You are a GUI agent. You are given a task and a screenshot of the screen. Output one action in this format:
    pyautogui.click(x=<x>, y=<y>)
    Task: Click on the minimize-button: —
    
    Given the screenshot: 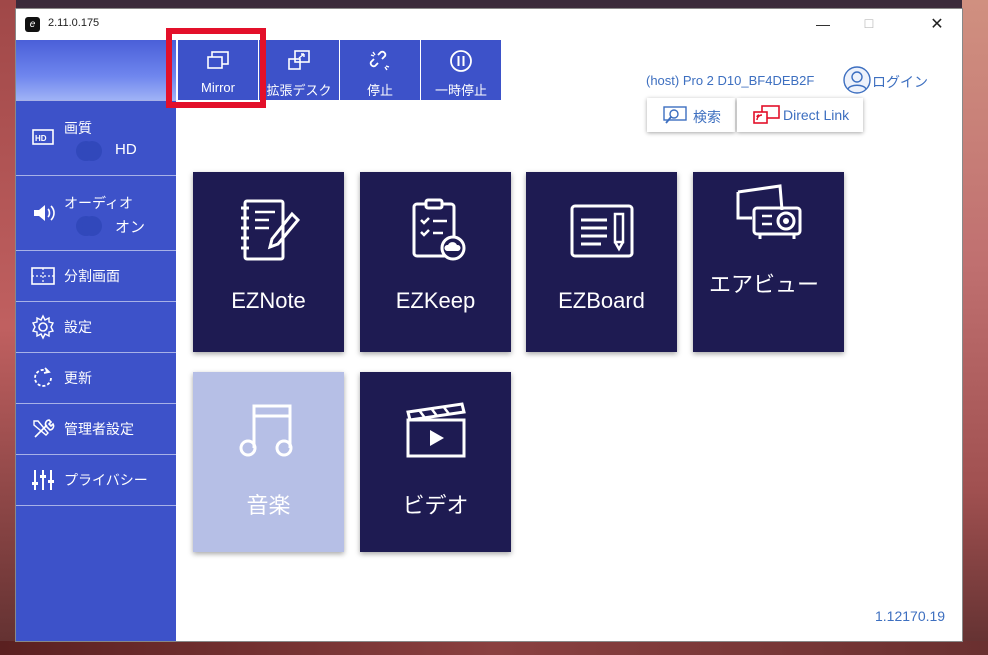 What is the action you would take?
    pyautogui.click(x=823, y=24)
    